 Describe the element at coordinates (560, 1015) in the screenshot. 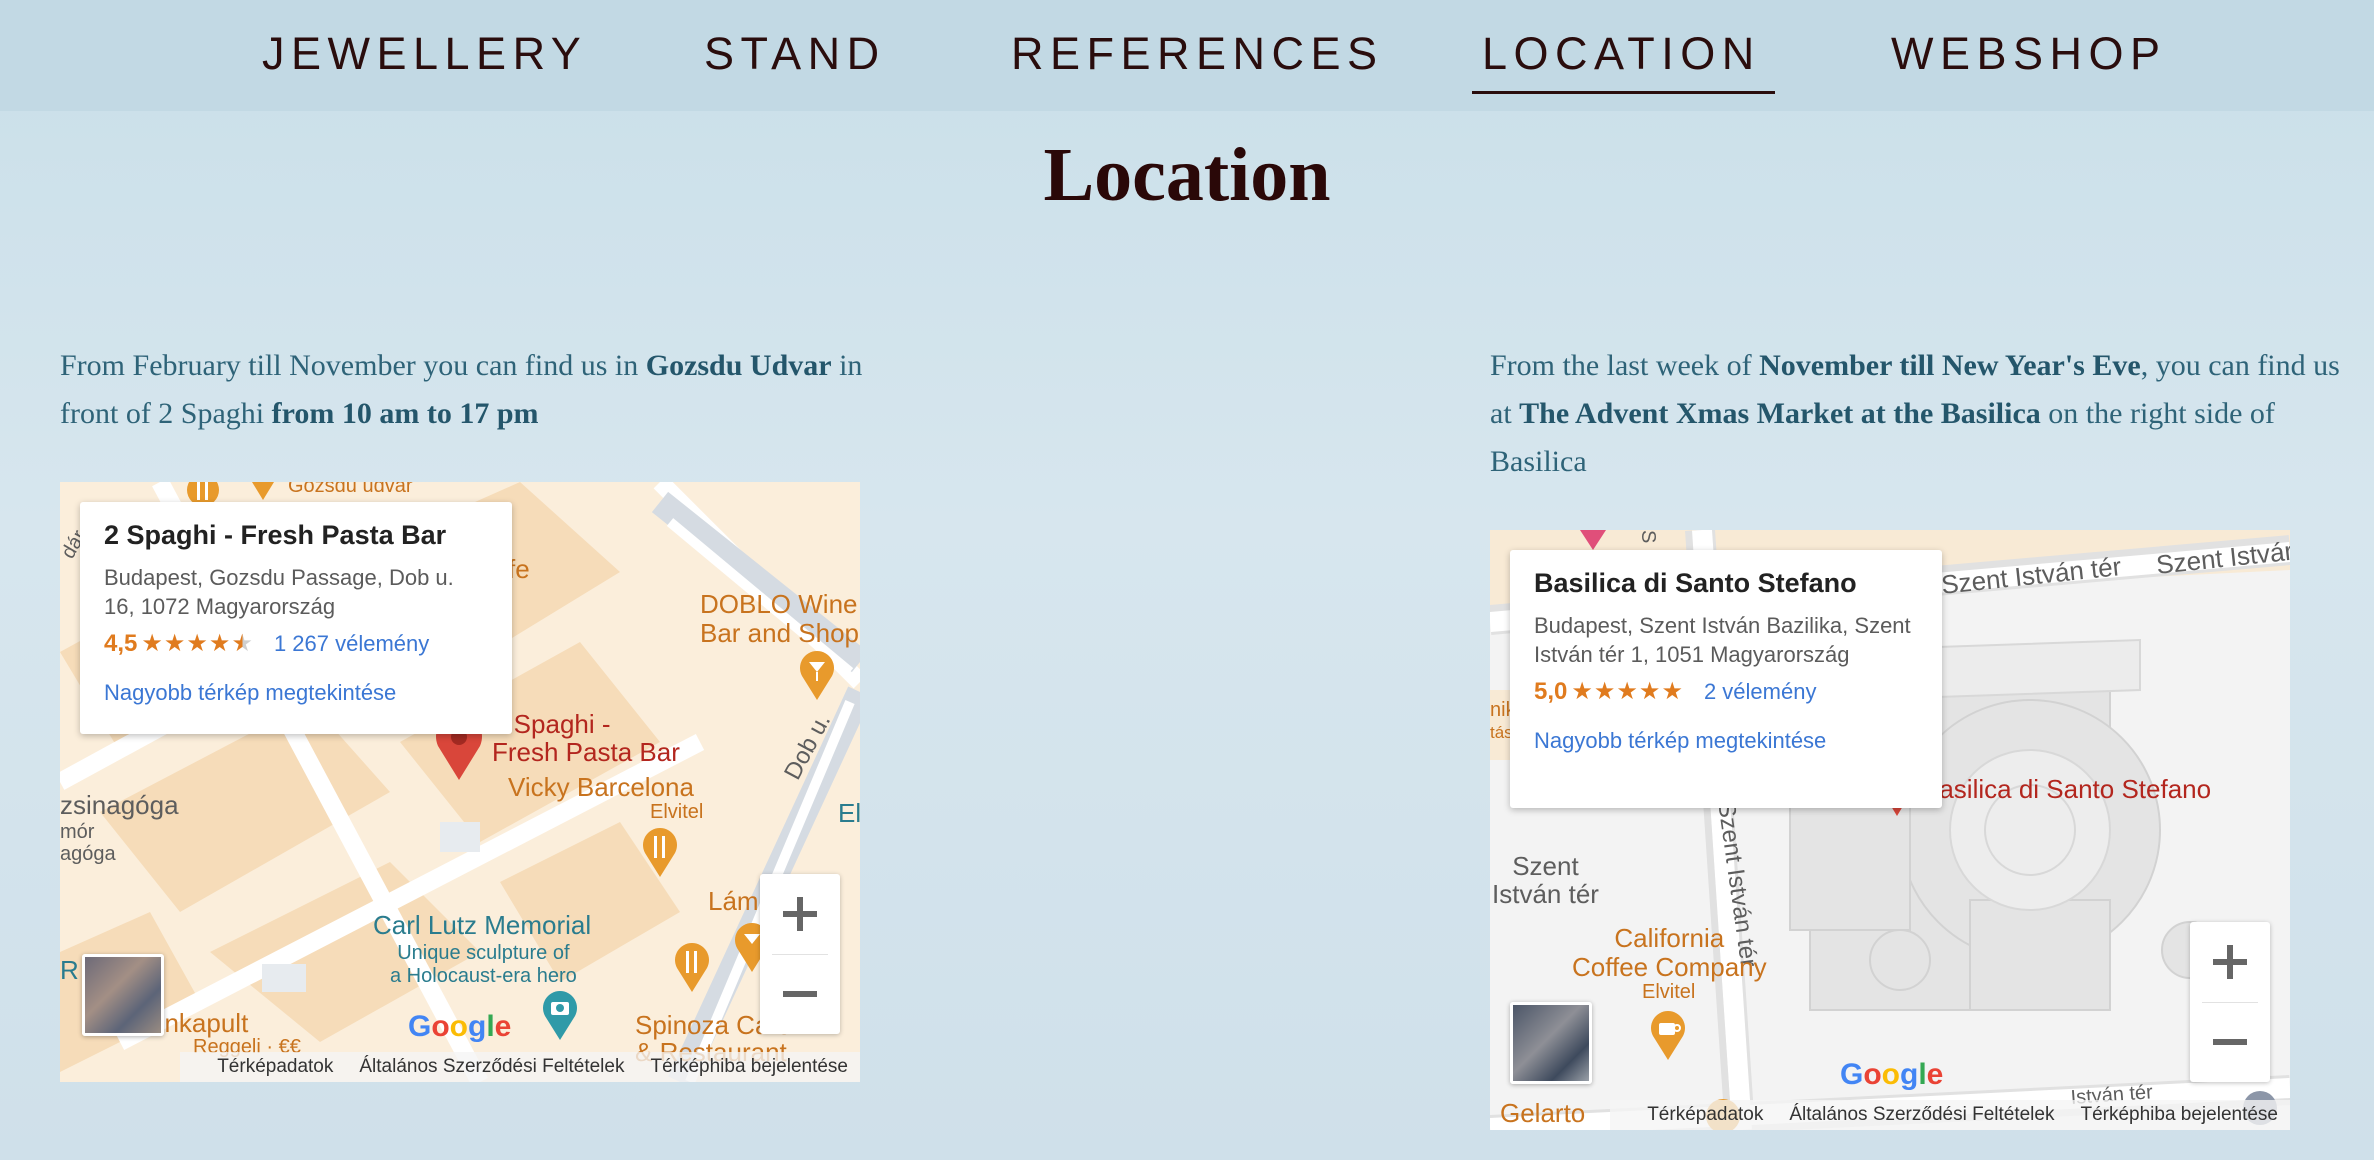

I see `camera-icon` at that location.